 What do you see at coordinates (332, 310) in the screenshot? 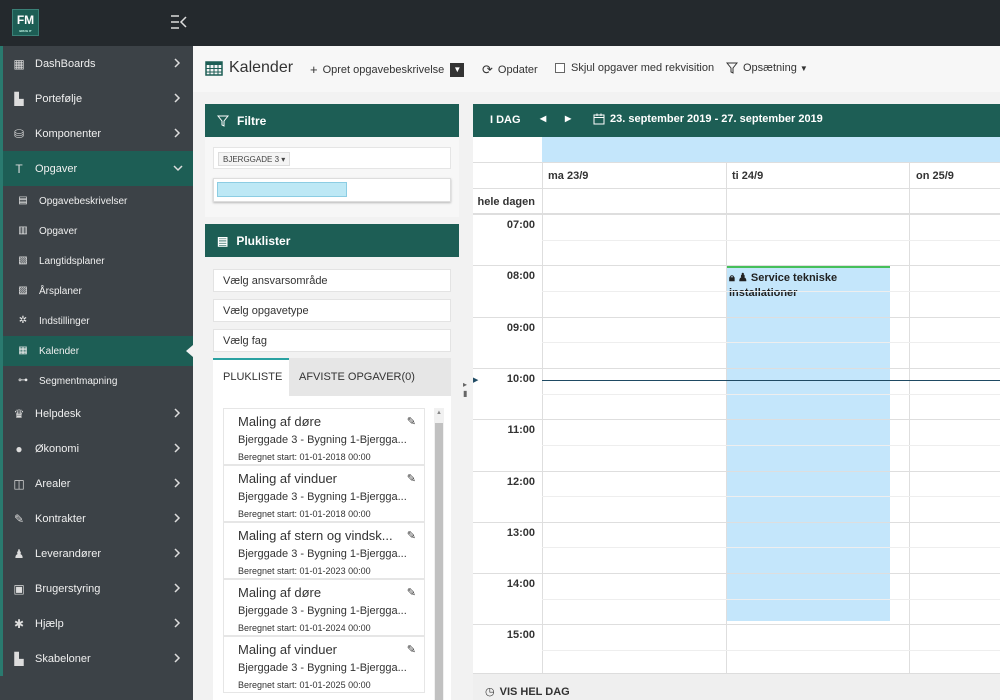
I see `task-type-select: Vælg opgavetype` at bounding box center [332, 310].